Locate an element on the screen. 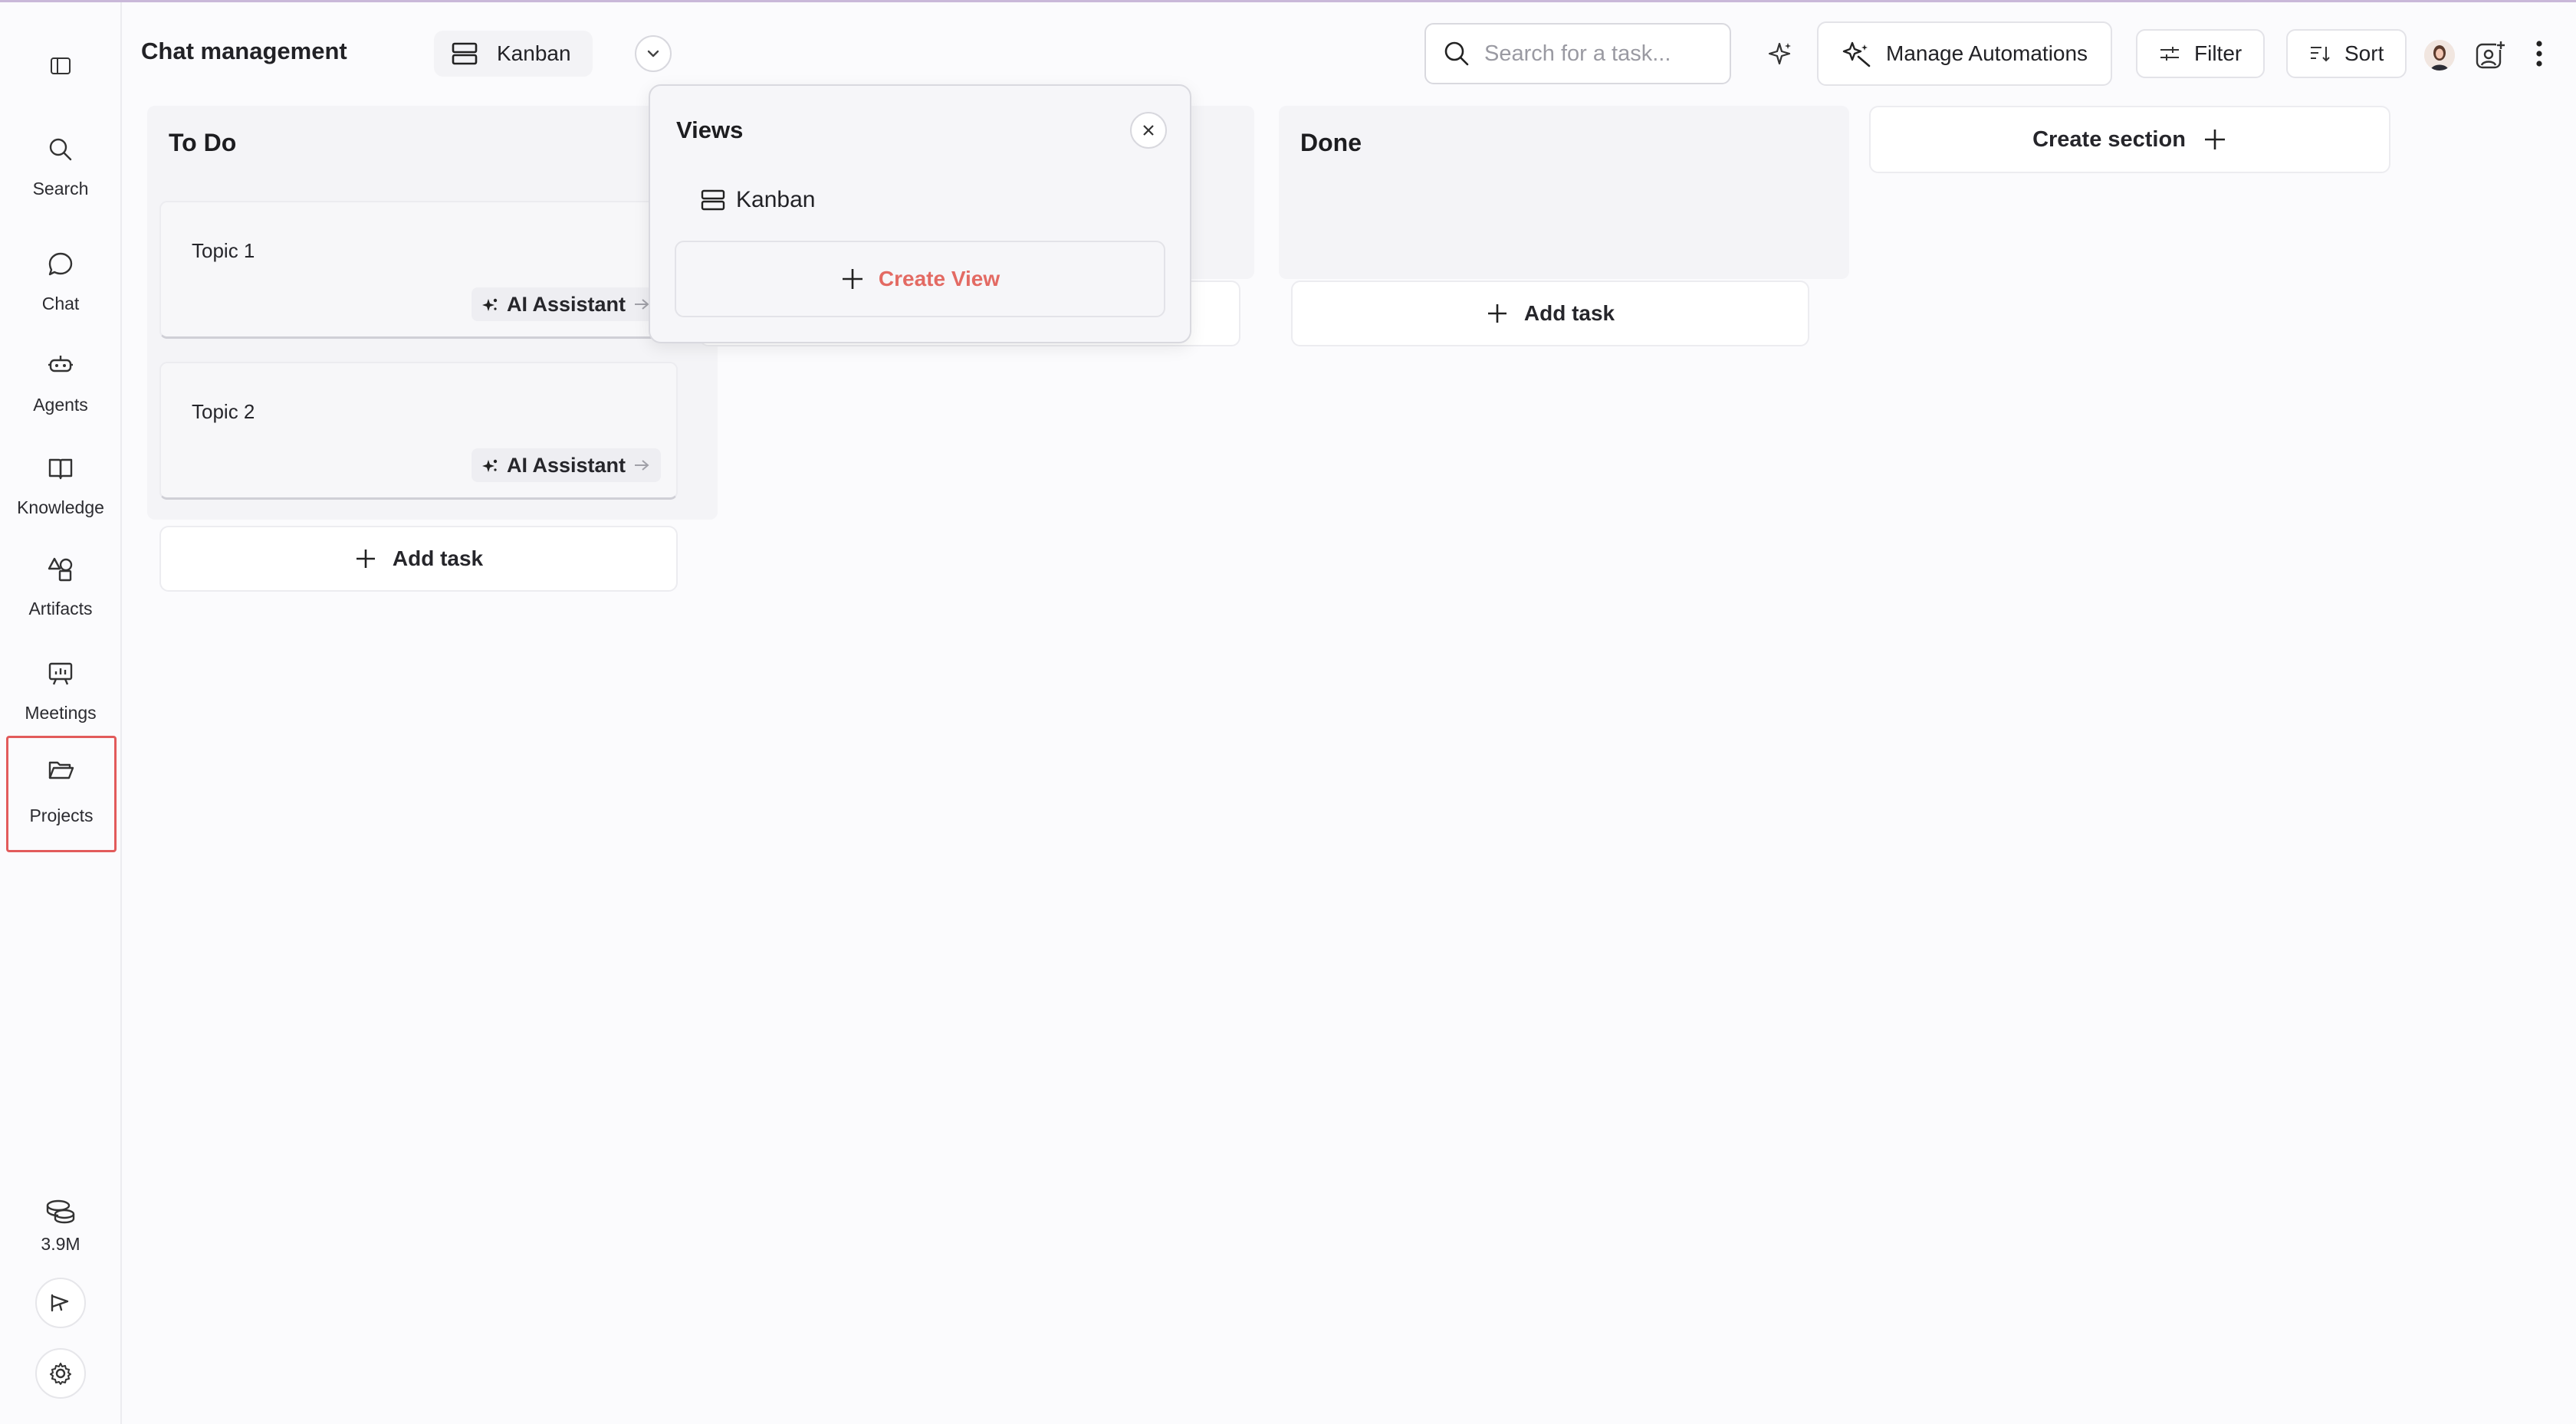 This screenshot has height=1424, width=2576. feedback-button is located at coordinates (61, 1303).